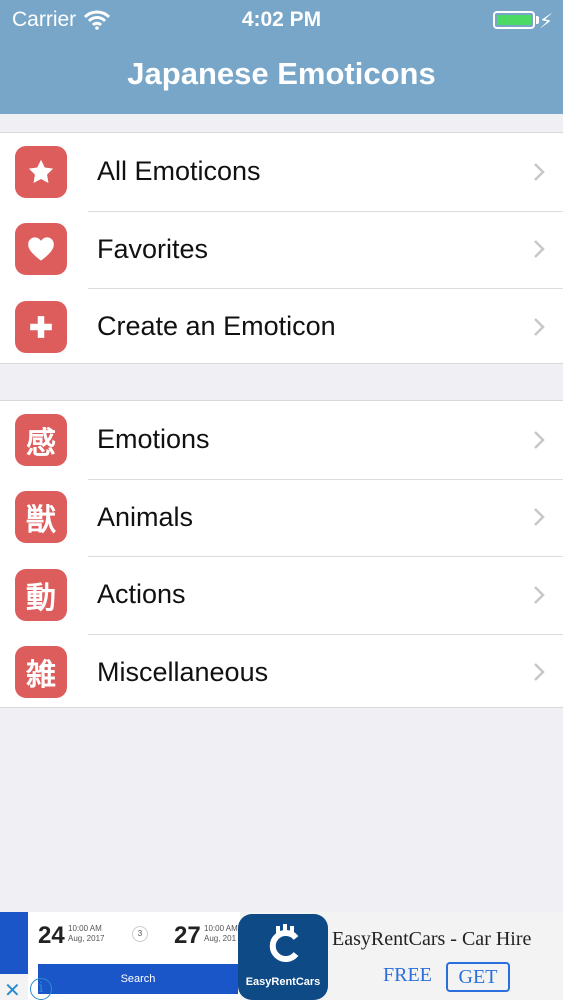 This screenshot has width=563, height=1000. Describe the element at coordinates (284, 943) in the screenshot. I see `ad-logo-icon` at that location.